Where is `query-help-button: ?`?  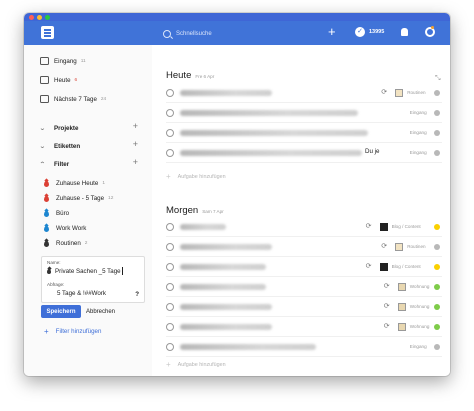
query-help-button: ? is located at coordinates (137, 294).